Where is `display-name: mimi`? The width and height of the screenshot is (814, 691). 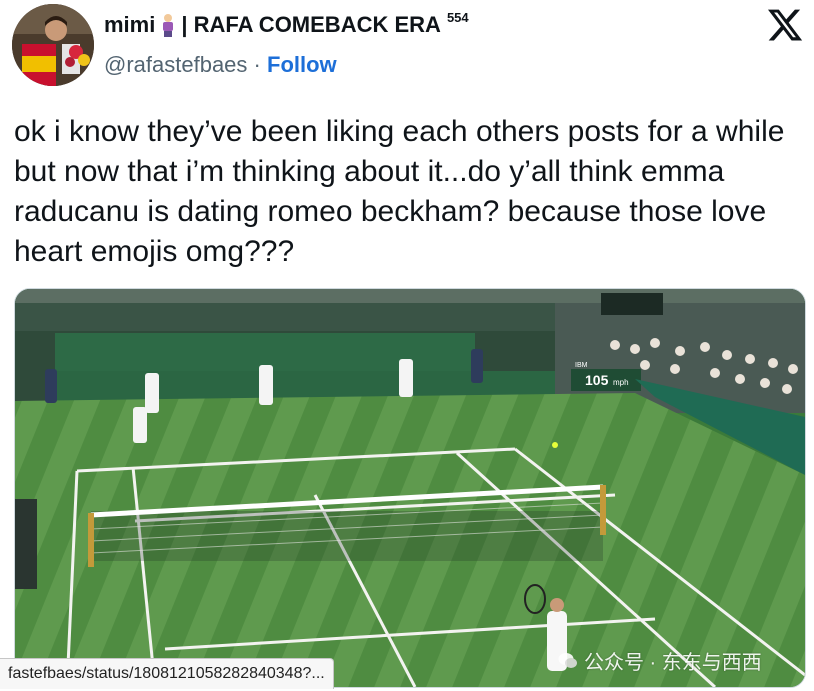 display-name: mimi is located at coordinates (129, 25).